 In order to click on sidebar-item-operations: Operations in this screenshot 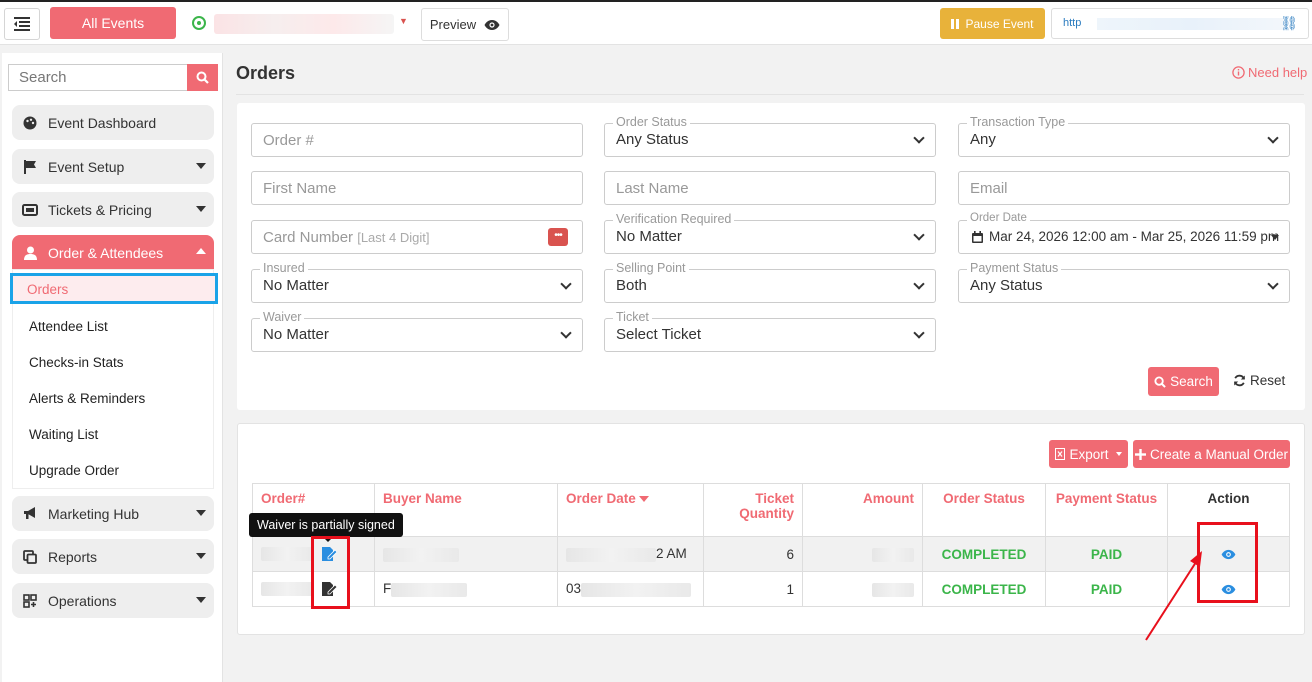, I will do `click(113, 600)`.